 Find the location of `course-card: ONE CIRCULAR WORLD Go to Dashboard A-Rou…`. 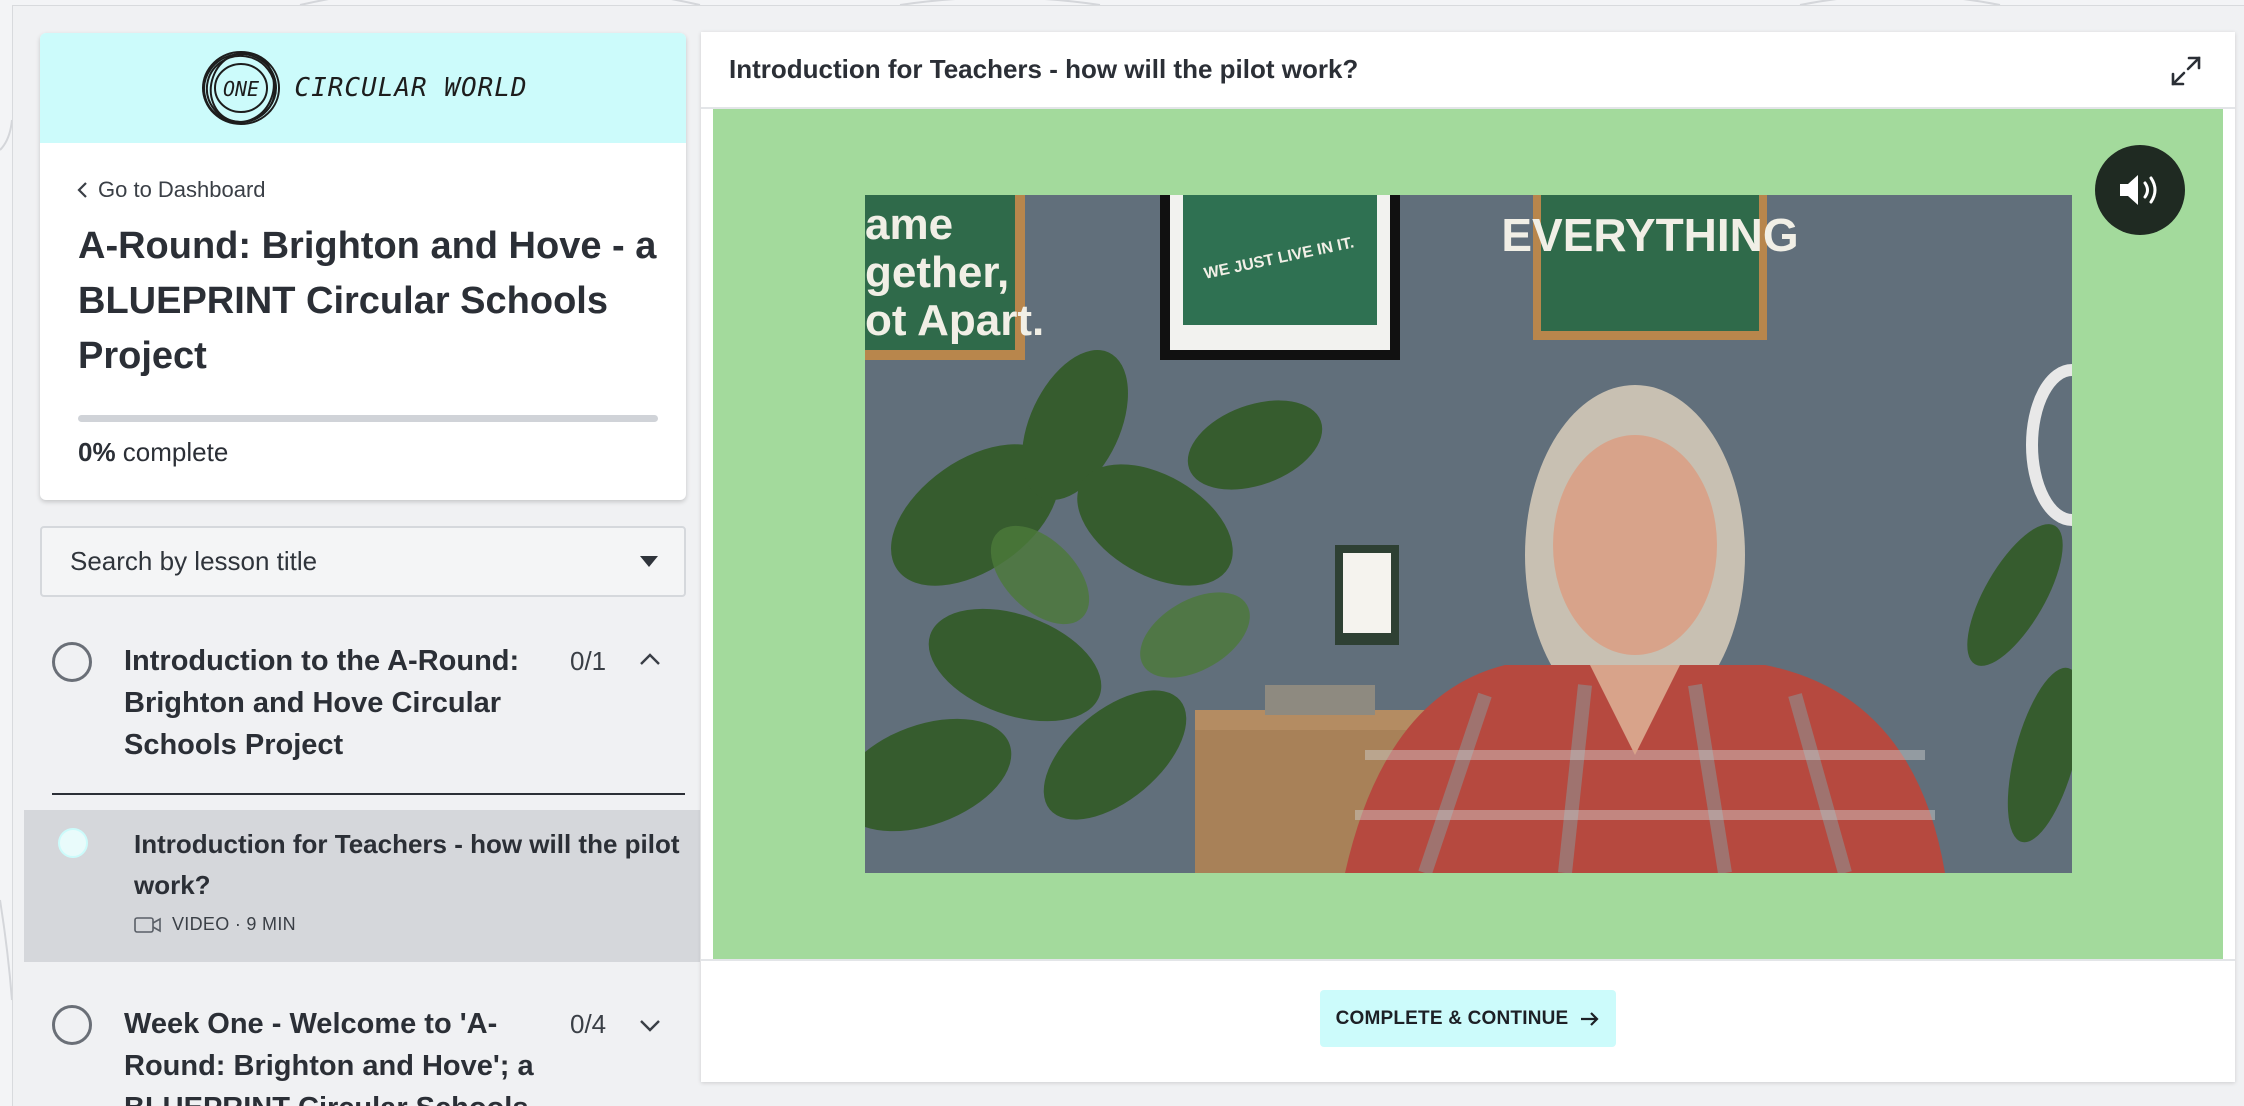

course-card: ONE CIRCULAR WORLD Go to Dashboard A-Rou… is located at coordinates (363, 266).